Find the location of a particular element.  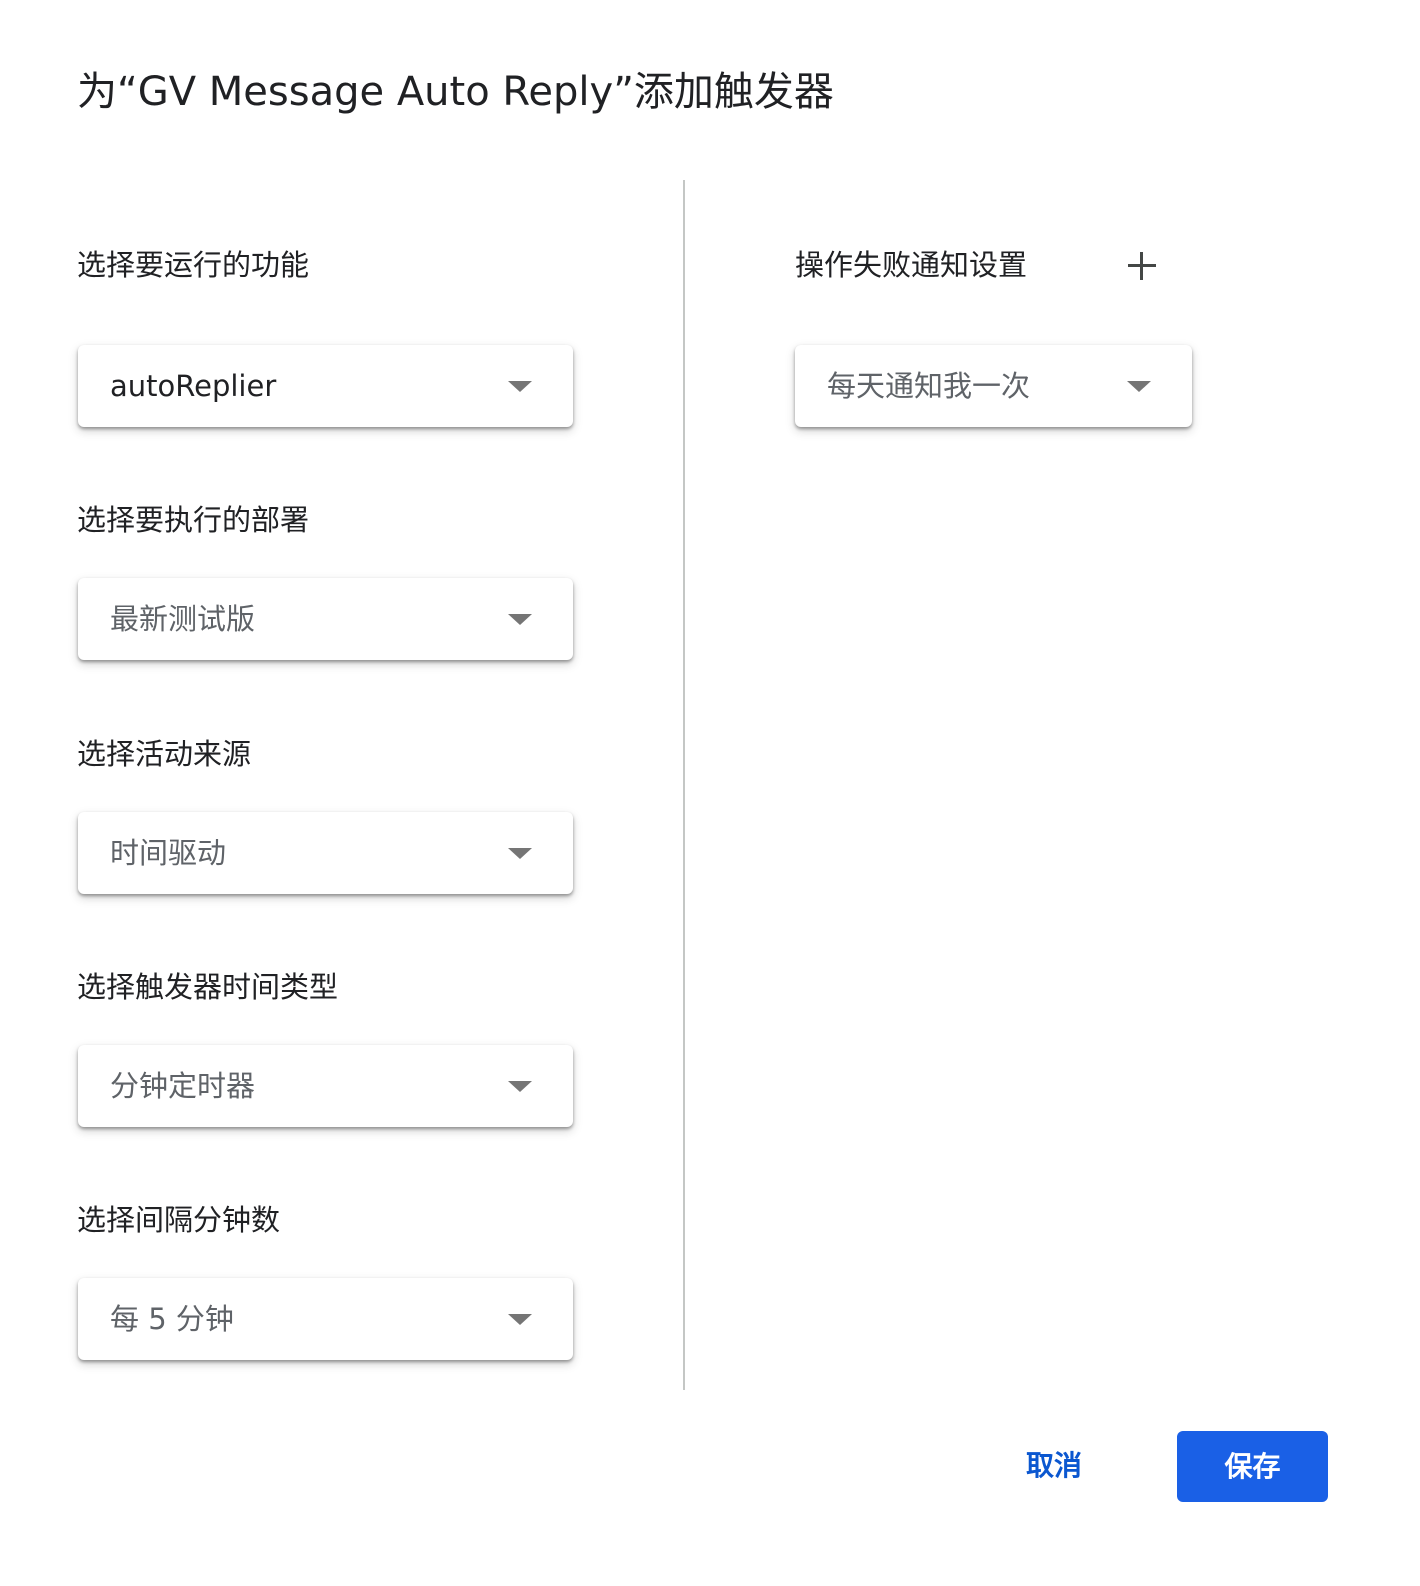

deployment-select-value: 最新测试版 is located at coordinates (183, 619).